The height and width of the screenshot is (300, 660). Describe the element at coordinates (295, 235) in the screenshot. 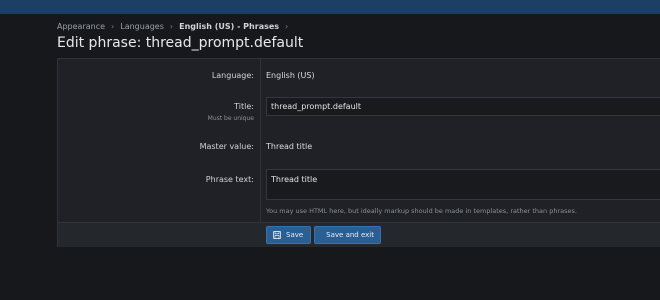

I see `save-button-label: Save` at that location.